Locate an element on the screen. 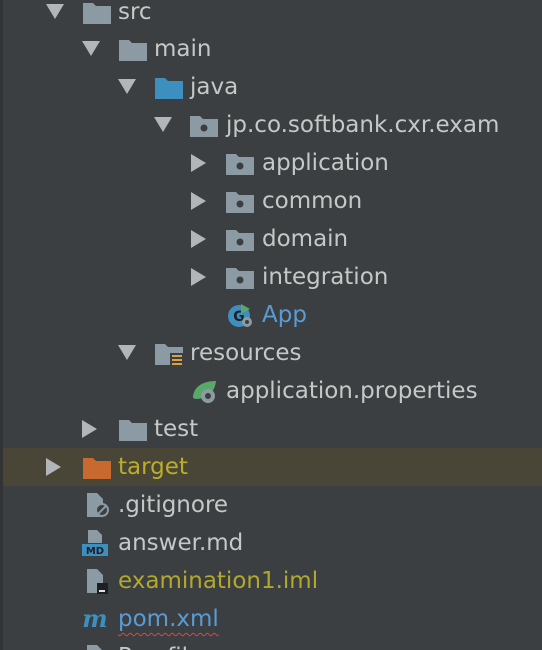 This screenshot has width=542, height=650. maven-icon: m is located at coordinates (95, 619).